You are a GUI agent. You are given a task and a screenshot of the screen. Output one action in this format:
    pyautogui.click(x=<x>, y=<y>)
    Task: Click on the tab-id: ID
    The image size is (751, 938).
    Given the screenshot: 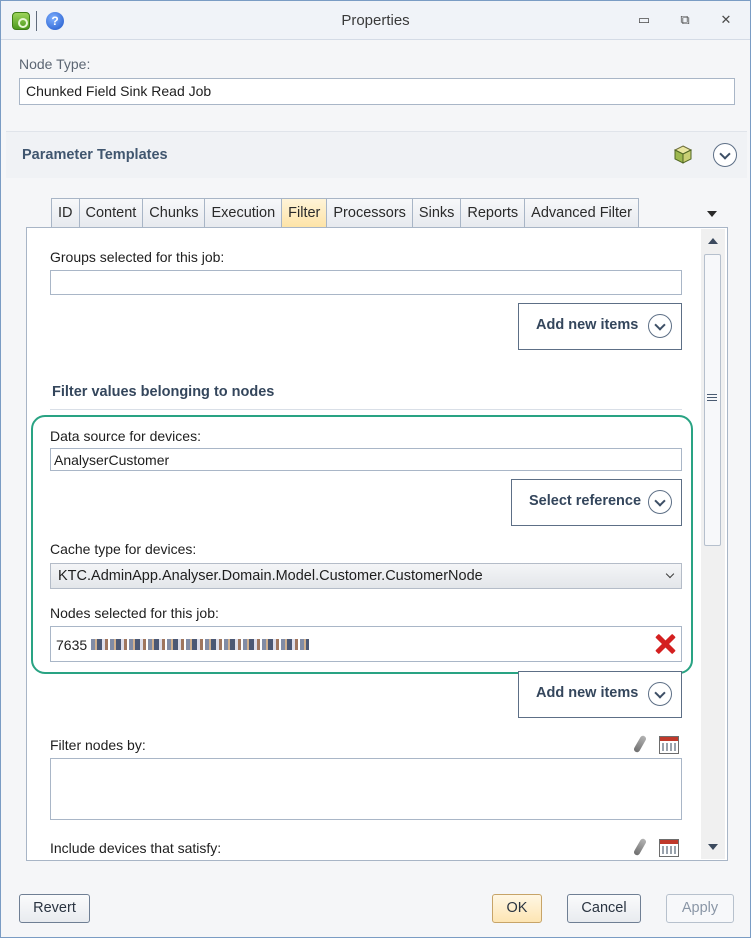 What is the action you would take?
    pyautogui.click(x=65, y=213)
    